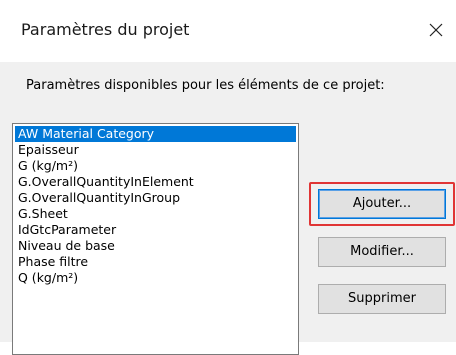 Image resolution: width=456 pixels, height=355 pixels. What do you see at coordinates (155, 198) in the screenshot?
I see `list-item: G.OverallQuantityInGroup` at bounding box center [155, 198].